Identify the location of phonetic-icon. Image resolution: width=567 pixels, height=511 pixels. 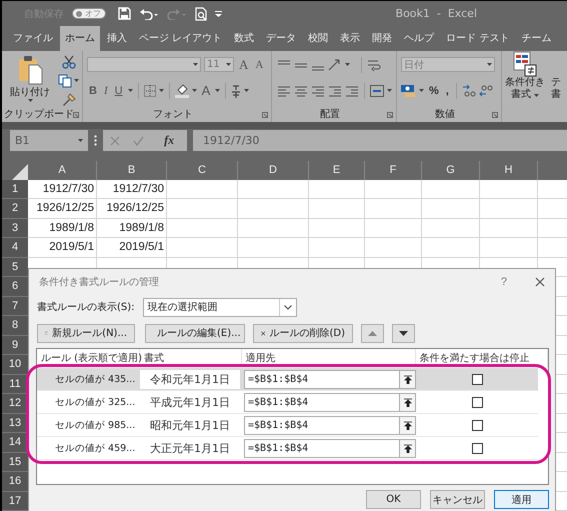
(236, 91).